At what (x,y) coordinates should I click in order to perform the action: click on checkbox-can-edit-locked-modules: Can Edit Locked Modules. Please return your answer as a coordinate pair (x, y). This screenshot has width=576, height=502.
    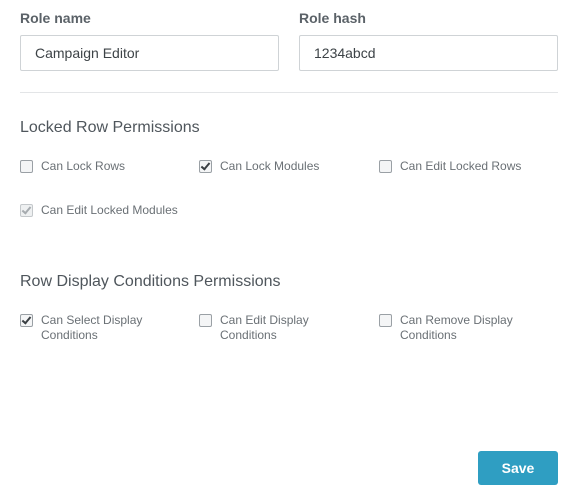
    Looking at the image, I should click on (110, 210).